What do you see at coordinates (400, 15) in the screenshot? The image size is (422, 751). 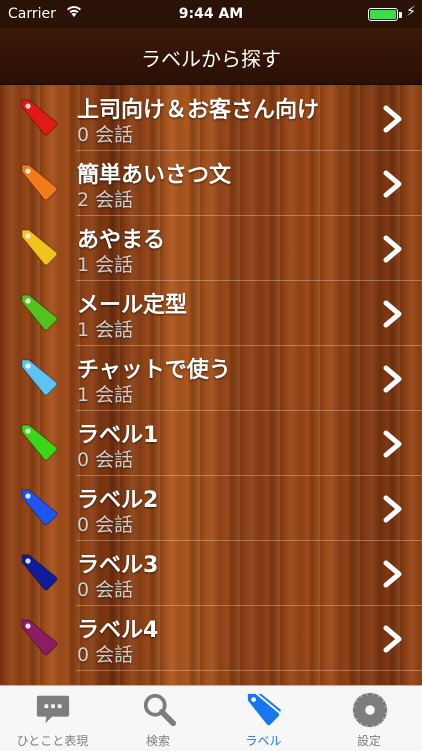 I see `battery-tip` at bounding box center [400, 15].